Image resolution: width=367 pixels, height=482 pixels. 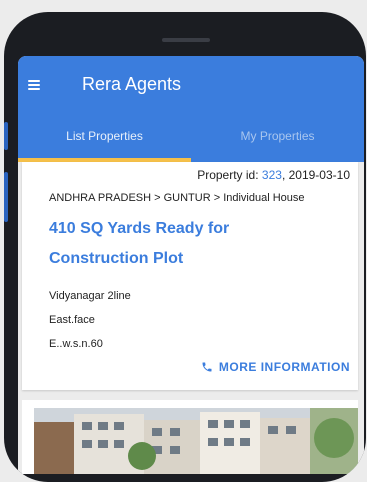 What do you see at coordinates (76, 344) in the screenshot?
I see `property-detail-dimensions: E..w.s.n.60` at bounding box center [76, 344].